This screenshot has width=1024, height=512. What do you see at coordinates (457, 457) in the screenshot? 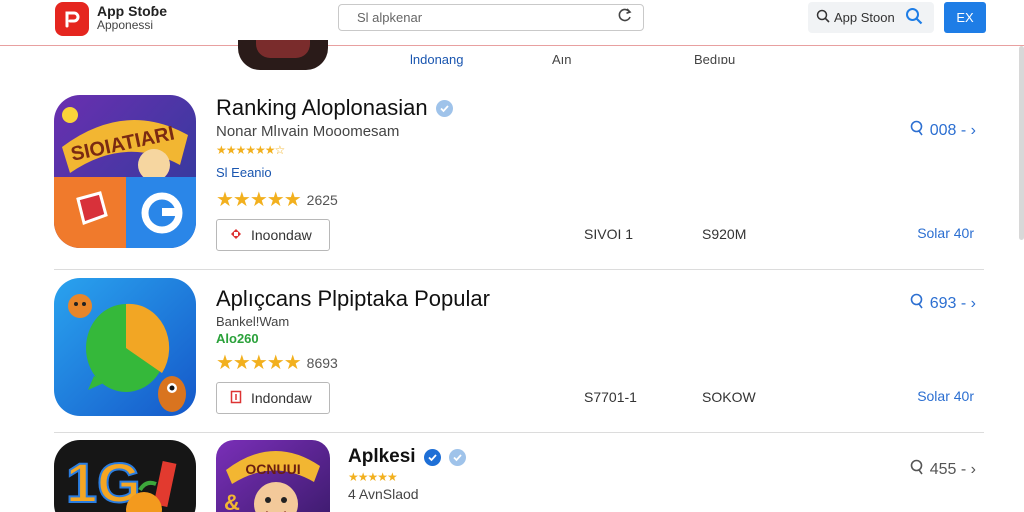
I see `verified-badge-secondary-icon` at bounding box center [457, 457].